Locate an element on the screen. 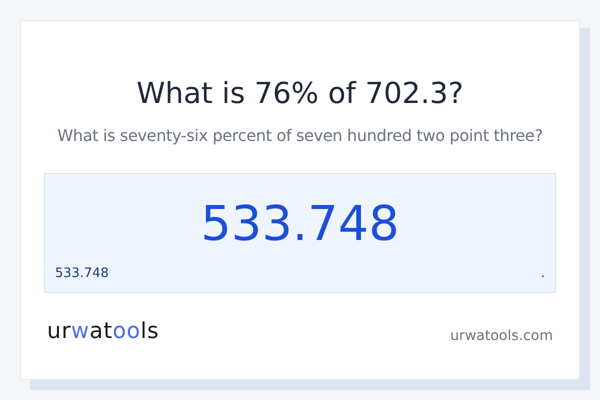 Image resolution: width=600 pixels, height=400 pixels. question-title: What is 76% of 702.3? is located at coordinates (300, 93).